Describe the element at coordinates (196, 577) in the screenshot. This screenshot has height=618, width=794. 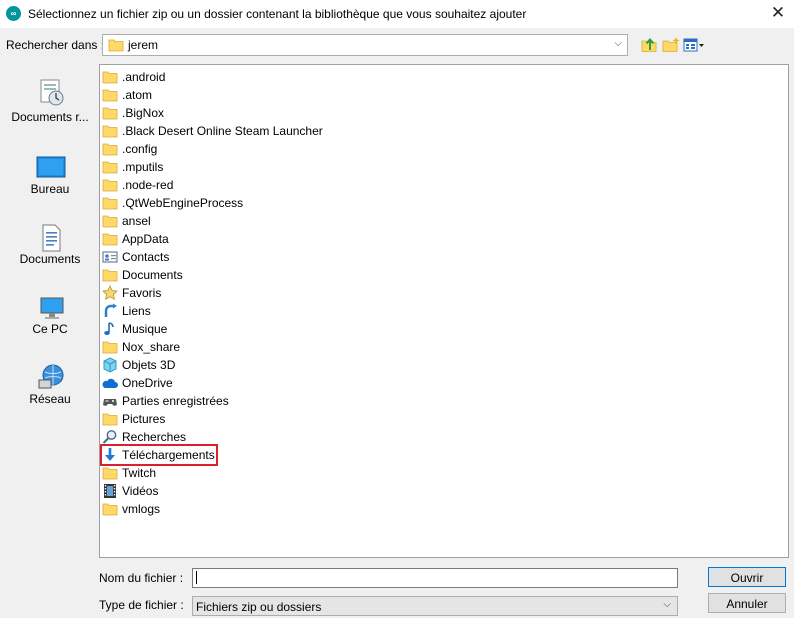
I see `text-caret` at that location.